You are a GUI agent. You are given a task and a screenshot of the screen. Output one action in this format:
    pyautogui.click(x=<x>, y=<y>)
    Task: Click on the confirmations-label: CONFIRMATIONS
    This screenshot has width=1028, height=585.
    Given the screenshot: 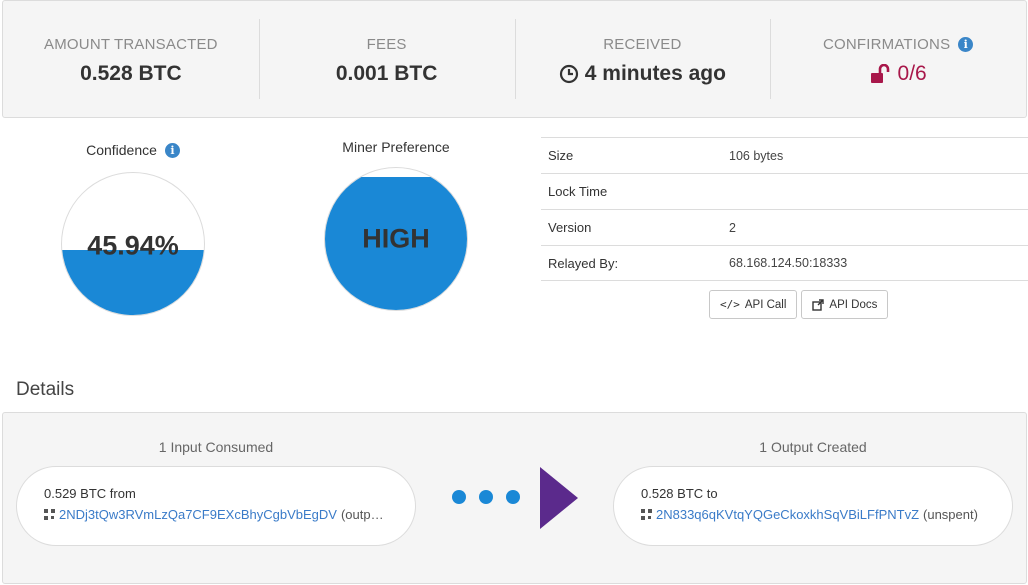 What is the action you would take?
    pyautogui.click(x=886, y=44)
    